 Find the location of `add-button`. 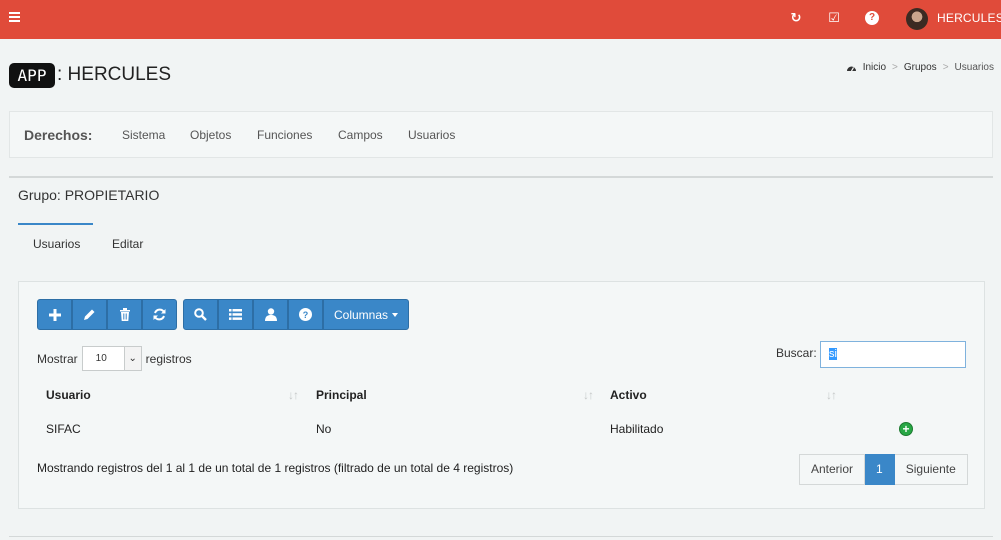

add-button is located at coordinates (54, 314).